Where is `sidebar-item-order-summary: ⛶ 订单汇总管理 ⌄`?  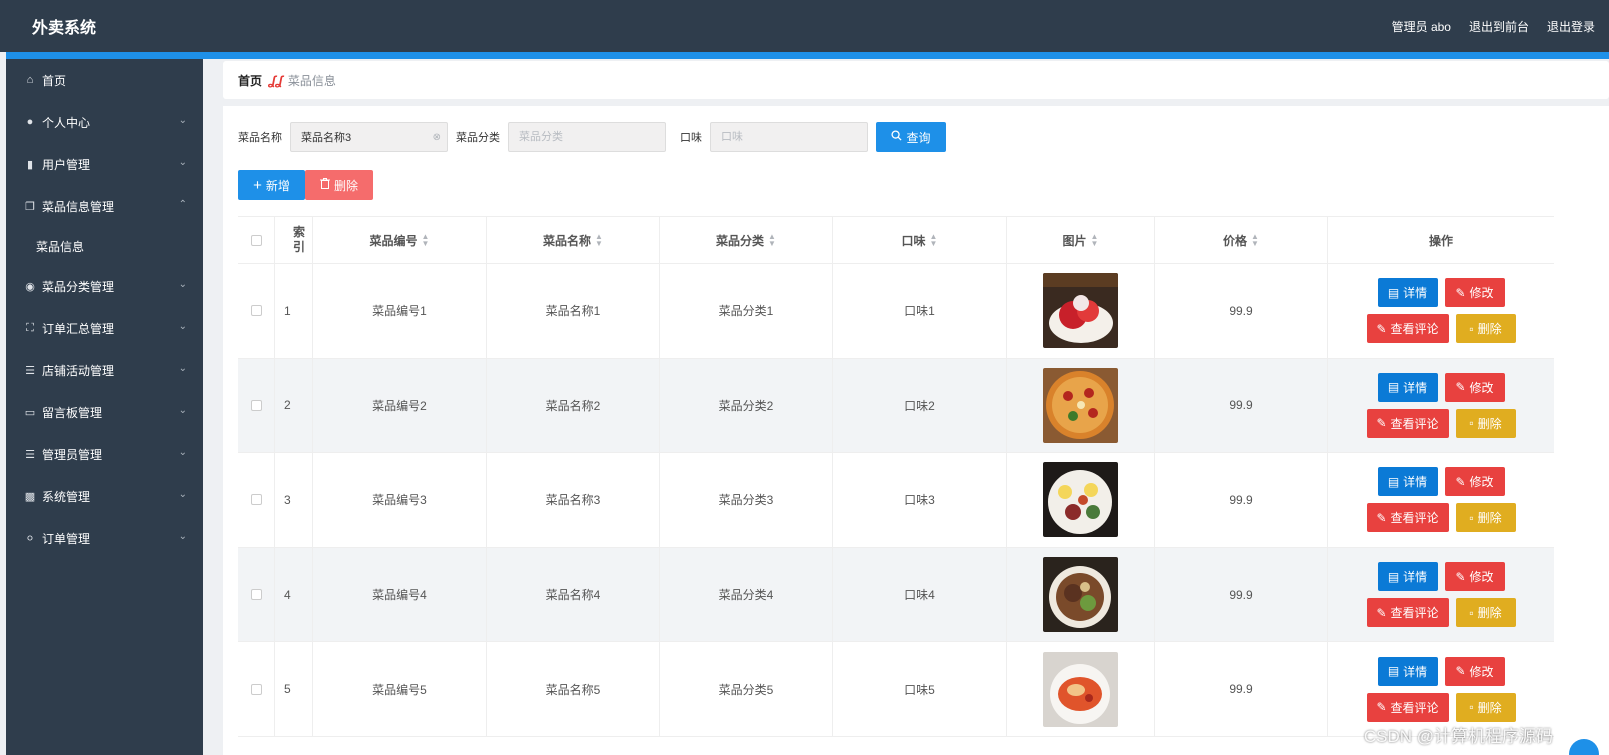
sidebar-item-order-summary: ⛶ 订单汇总管理 ⌄ is located at coordinates (104, 328).